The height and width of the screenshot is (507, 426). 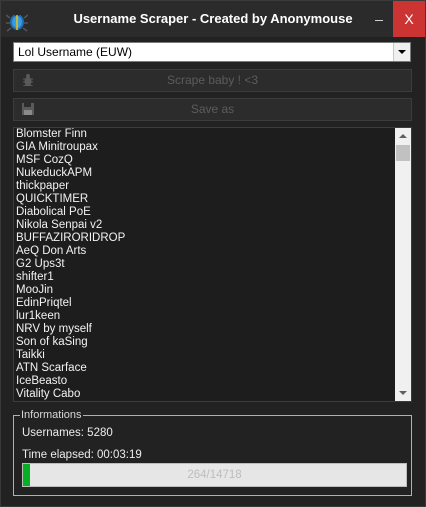 I want to click on list-item: EdinPriqtel, so click(x=70, y=303).